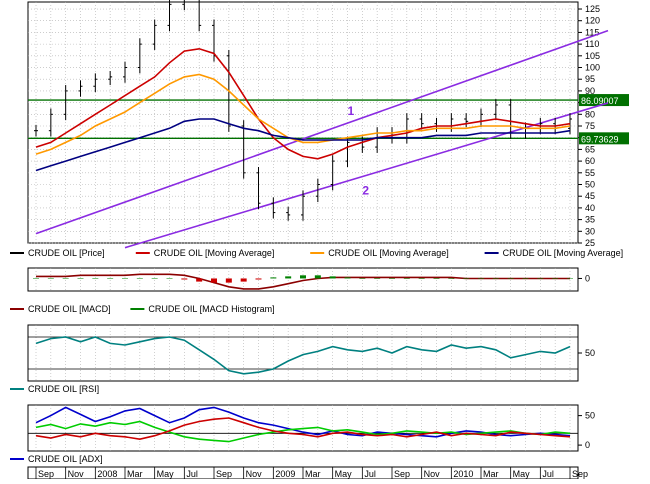 This screenshot has height=484, width=650. What do you see at coordinates (590, 231) in the screenshot?
I see `price-ytick-label: 30` at bounding box center [590, 231].